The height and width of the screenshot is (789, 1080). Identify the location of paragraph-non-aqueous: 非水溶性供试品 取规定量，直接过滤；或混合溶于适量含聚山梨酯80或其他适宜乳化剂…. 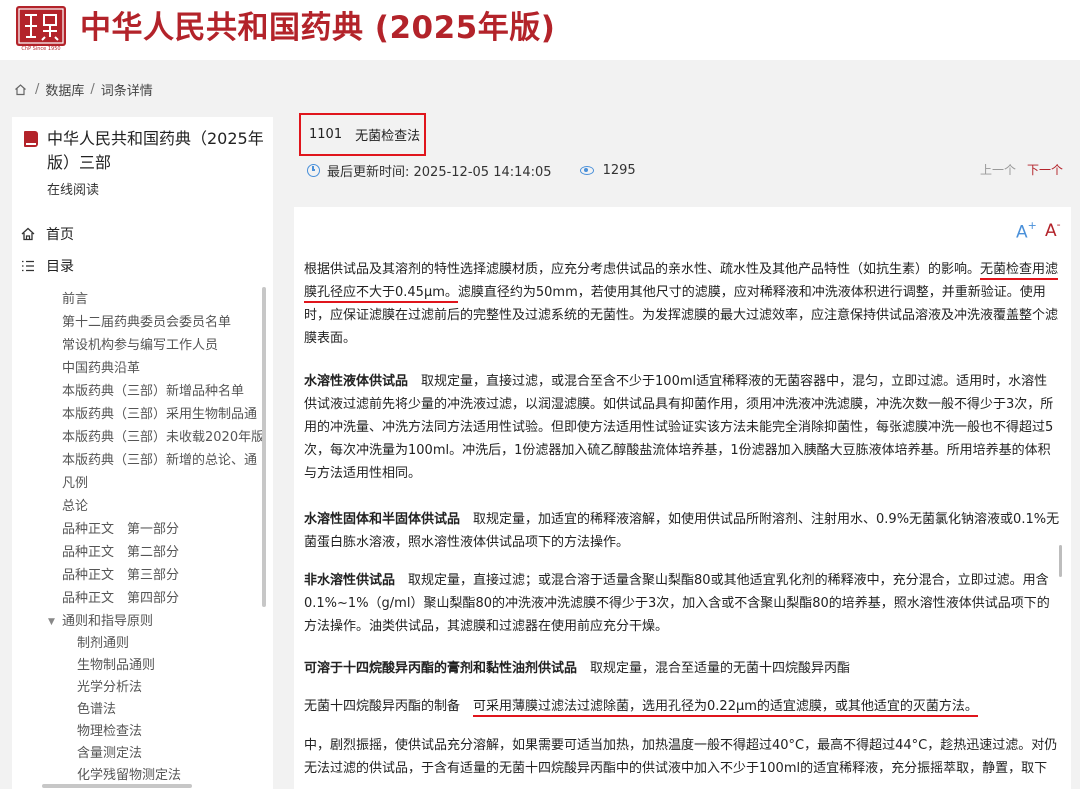
(682, 603).